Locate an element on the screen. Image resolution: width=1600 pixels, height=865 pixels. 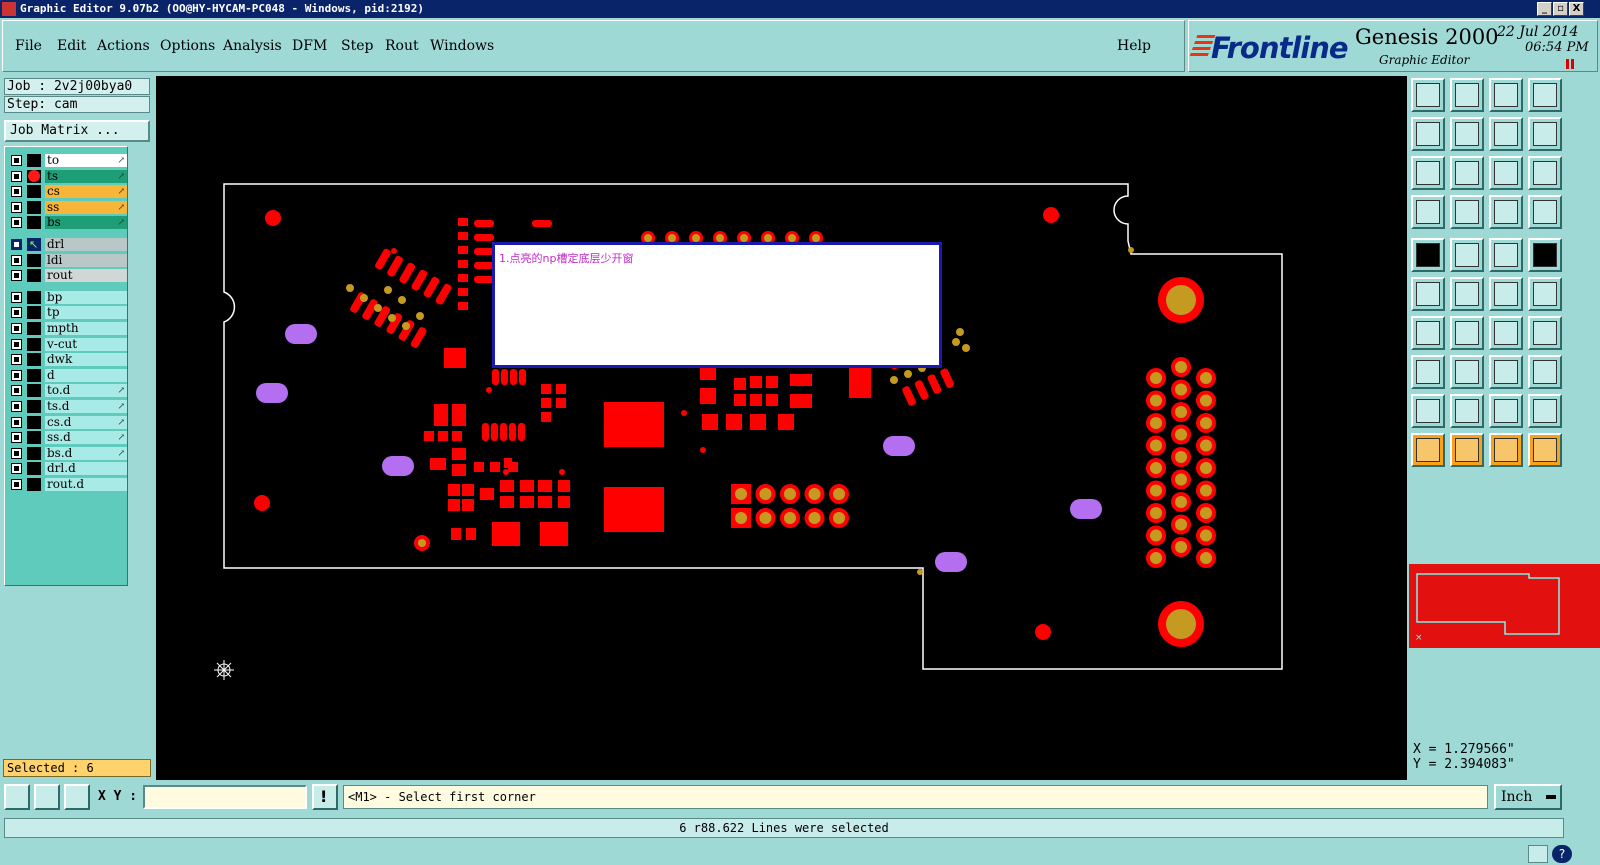
horizontal-line-icon is located at coordinates (1467, 372).